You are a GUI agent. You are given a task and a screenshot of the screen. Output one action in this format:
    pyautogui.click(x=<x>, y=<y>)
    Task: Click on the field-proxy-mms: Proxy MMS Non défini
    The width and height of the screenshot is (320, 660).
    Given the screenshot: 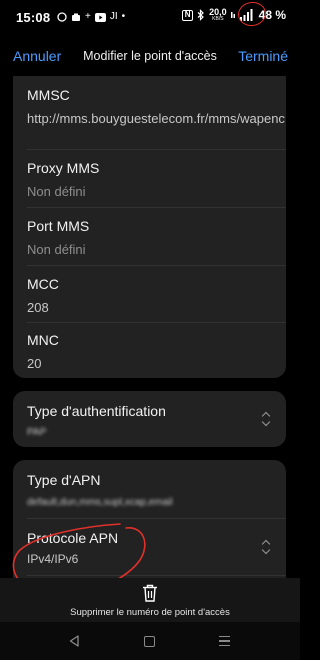 What is the action you would take?
    pyautogui.click(x=149, y=178)
    